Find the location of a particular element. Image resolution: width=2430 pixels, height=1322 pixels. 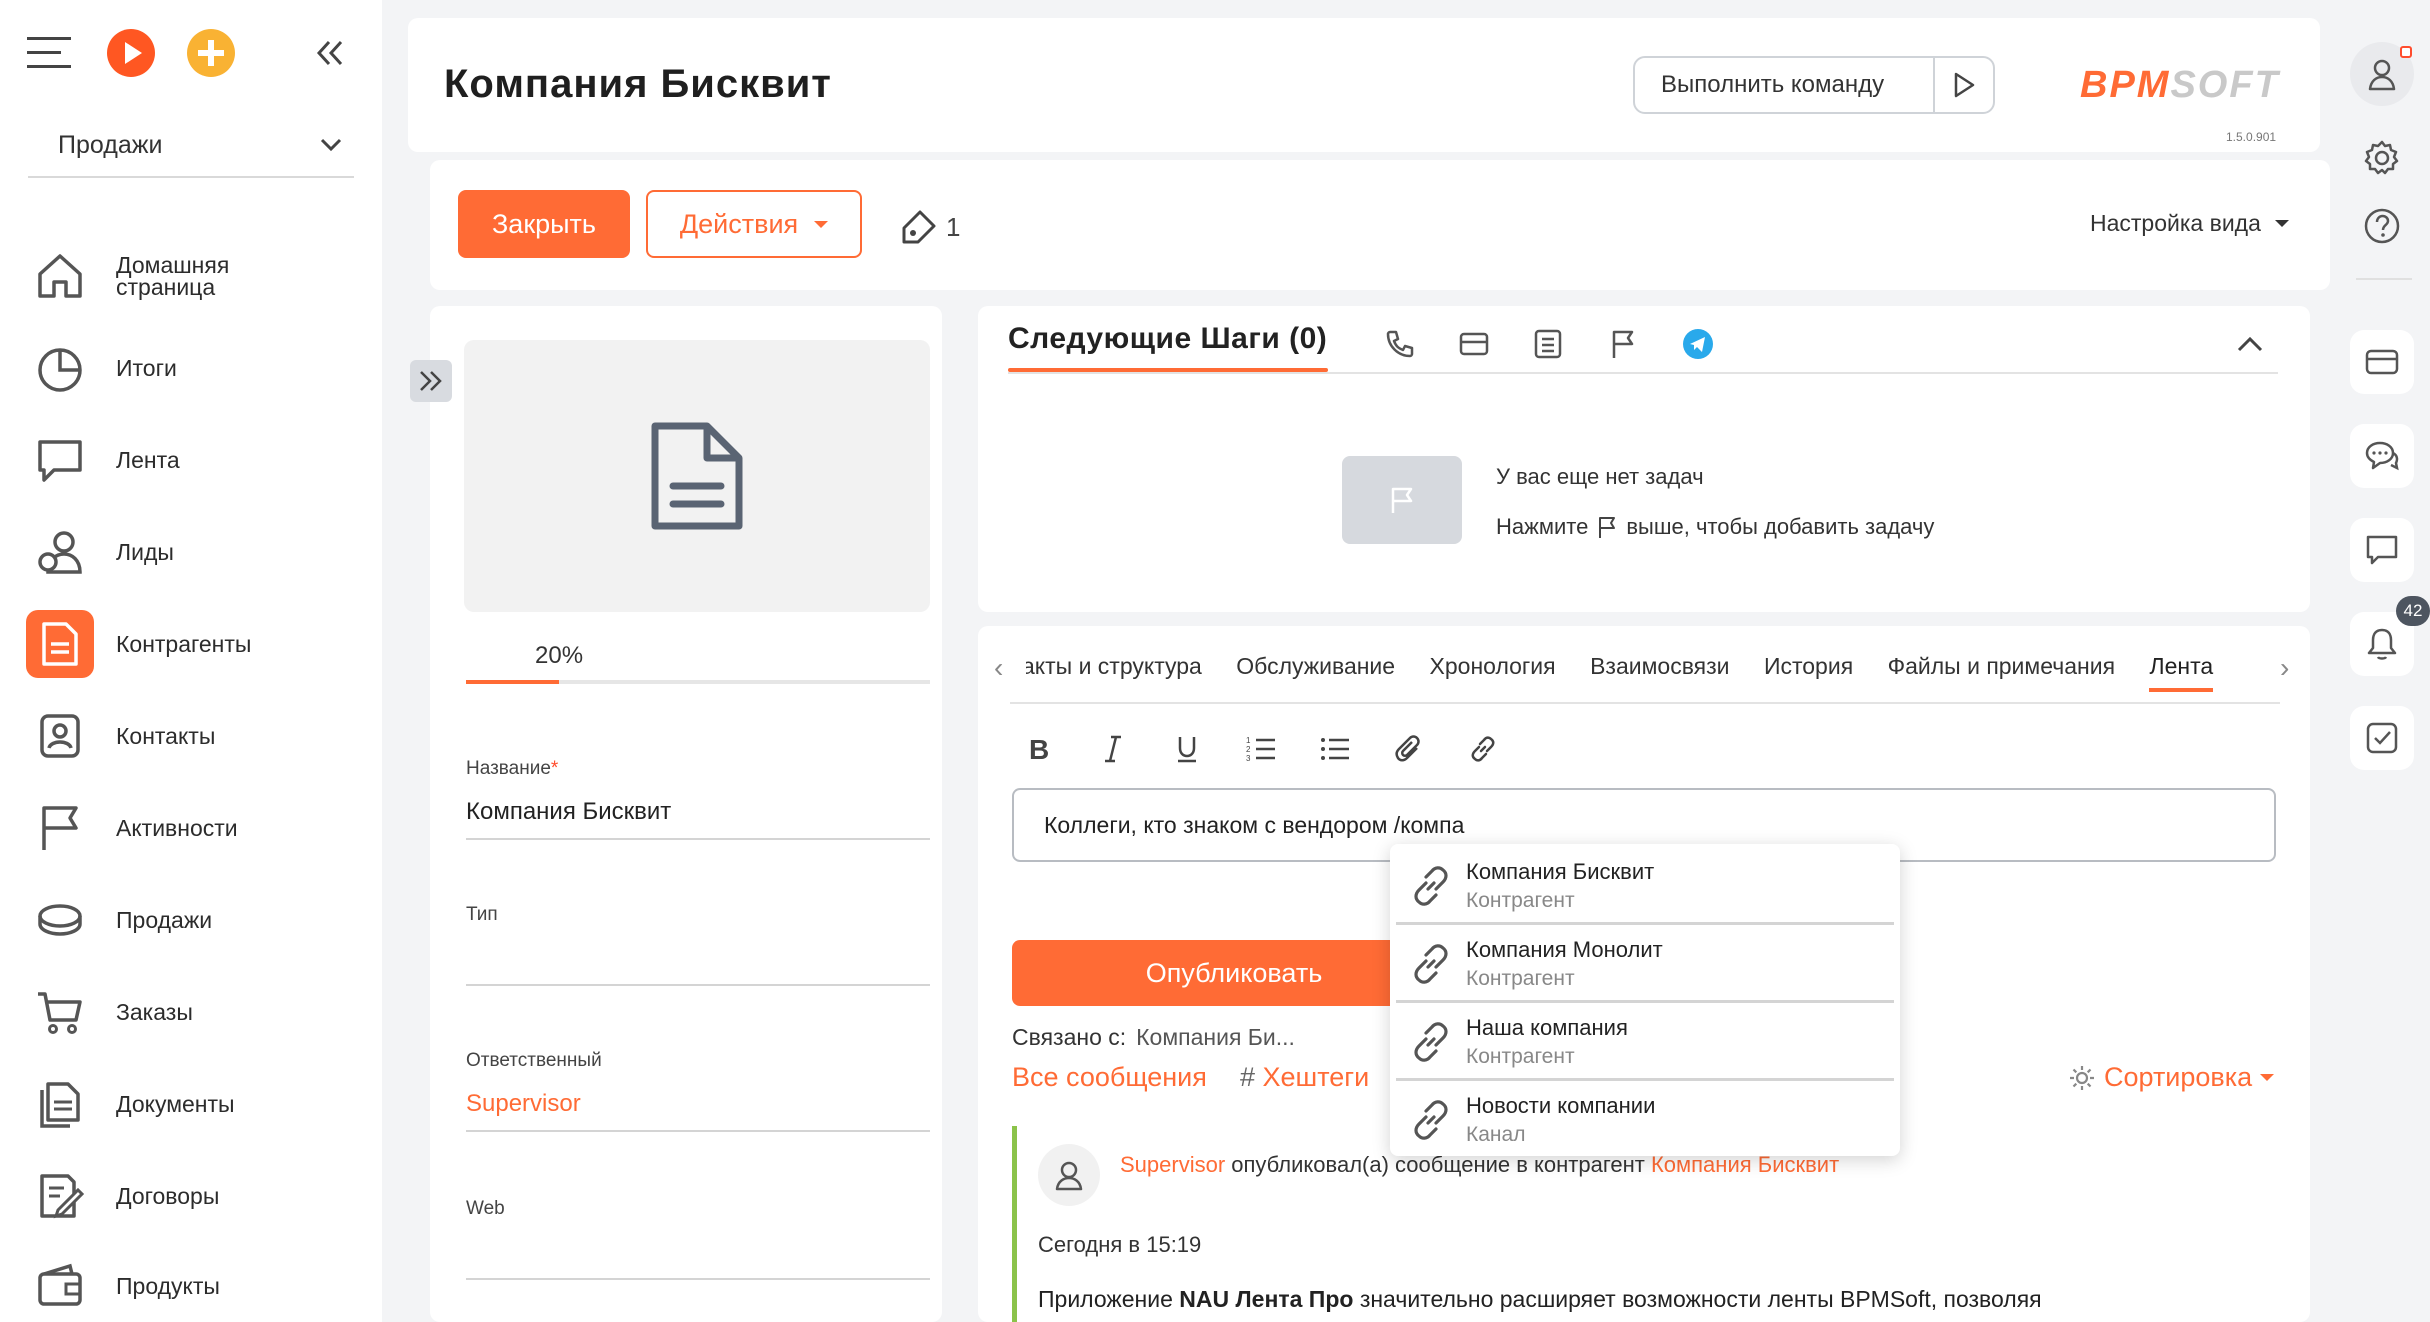

sidebar-item-contracts: Договоры is located at coordinates (196, 1196).